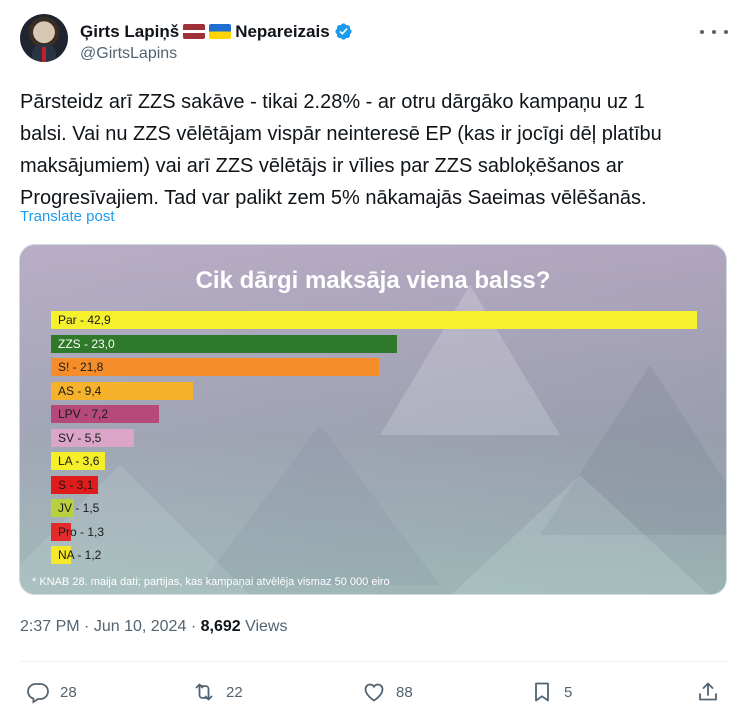  Describe the element at coordinates (83, 414) in the screenshot. I see `bar-label: LPV - 7,2` at that location.